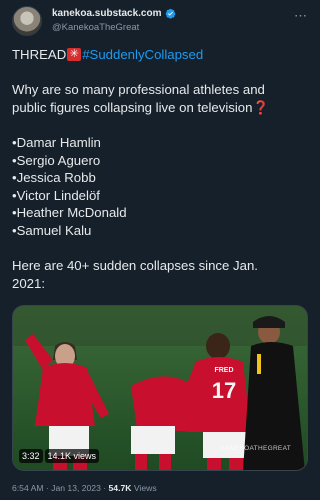 The width and height of the screenshot is (320, 500). I want to click on tweet-date: Jan 13, 2023, so click(76, 488).